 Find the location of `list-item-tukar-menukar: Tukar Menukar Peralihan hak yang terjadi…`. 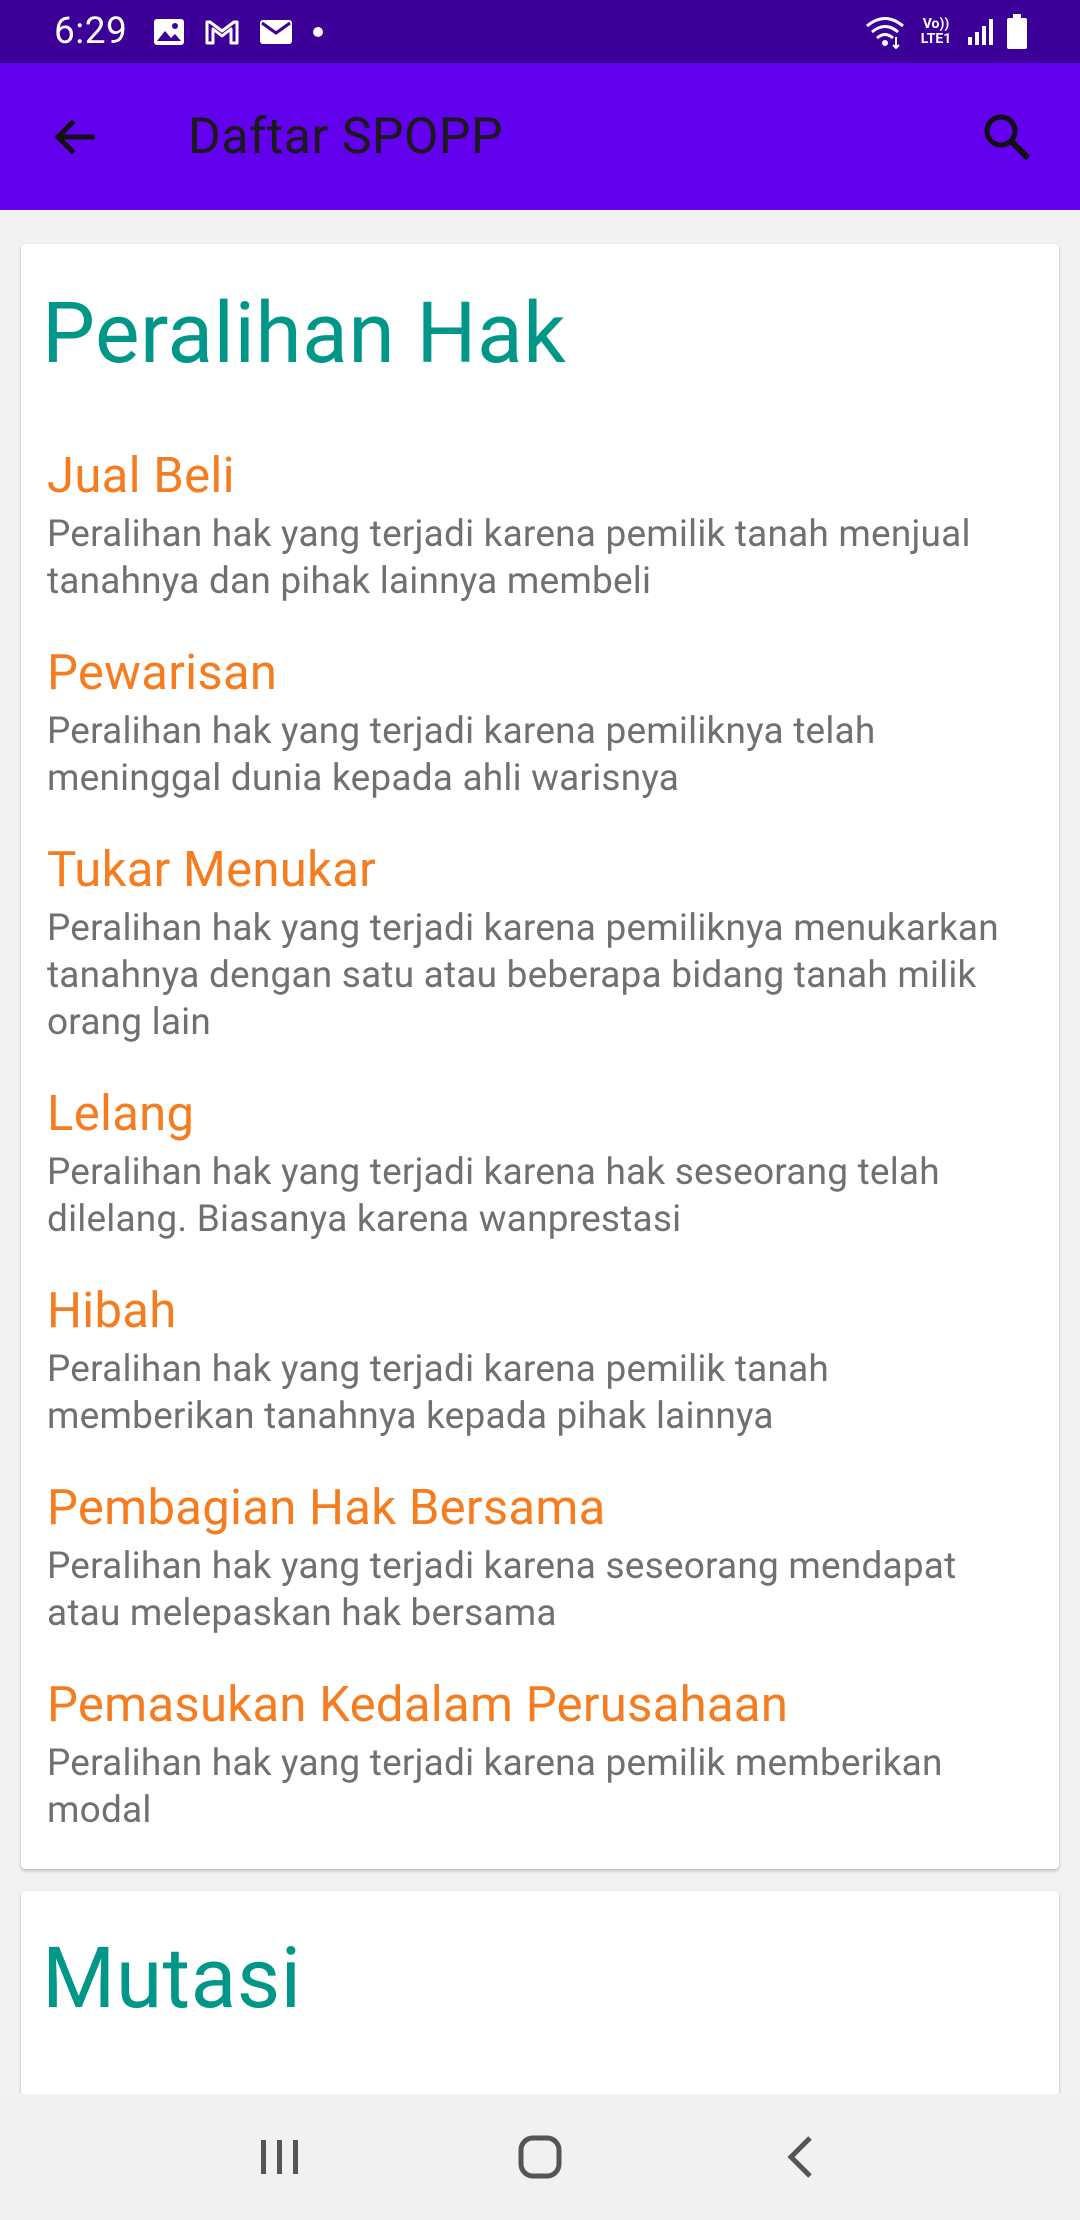

list-item-tukar-menukar: Tukar Menukar Peralihan hak yang terjadi… is located at coordinates (538, 943).